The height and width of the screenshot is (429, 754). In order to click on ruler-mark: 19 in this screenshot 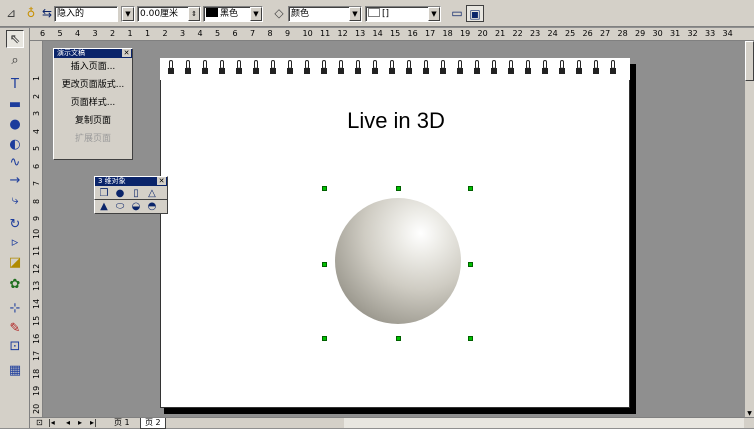, I will do `click(36, 390)`.